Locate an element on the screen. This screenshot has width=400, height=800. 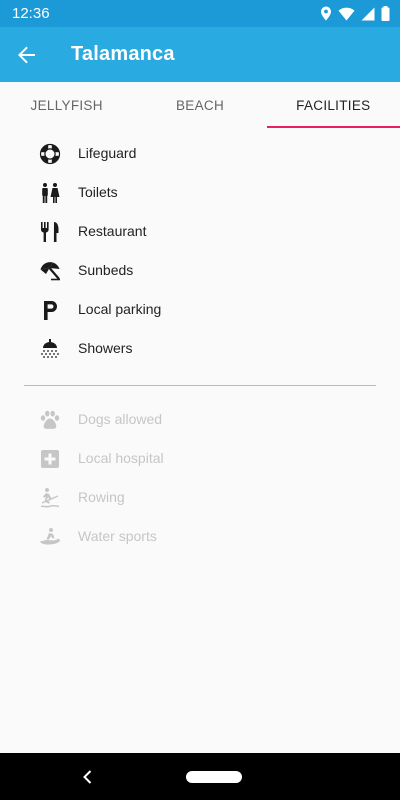
facility-label: Rowing is located at coordinates (101, 497).